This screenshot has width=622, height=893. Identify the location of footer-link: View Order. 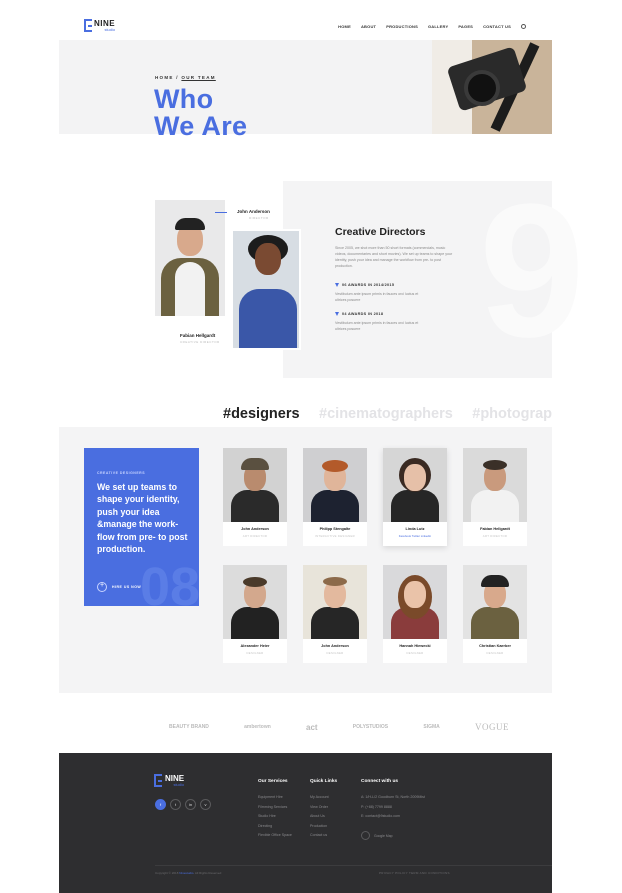
(323, 808).